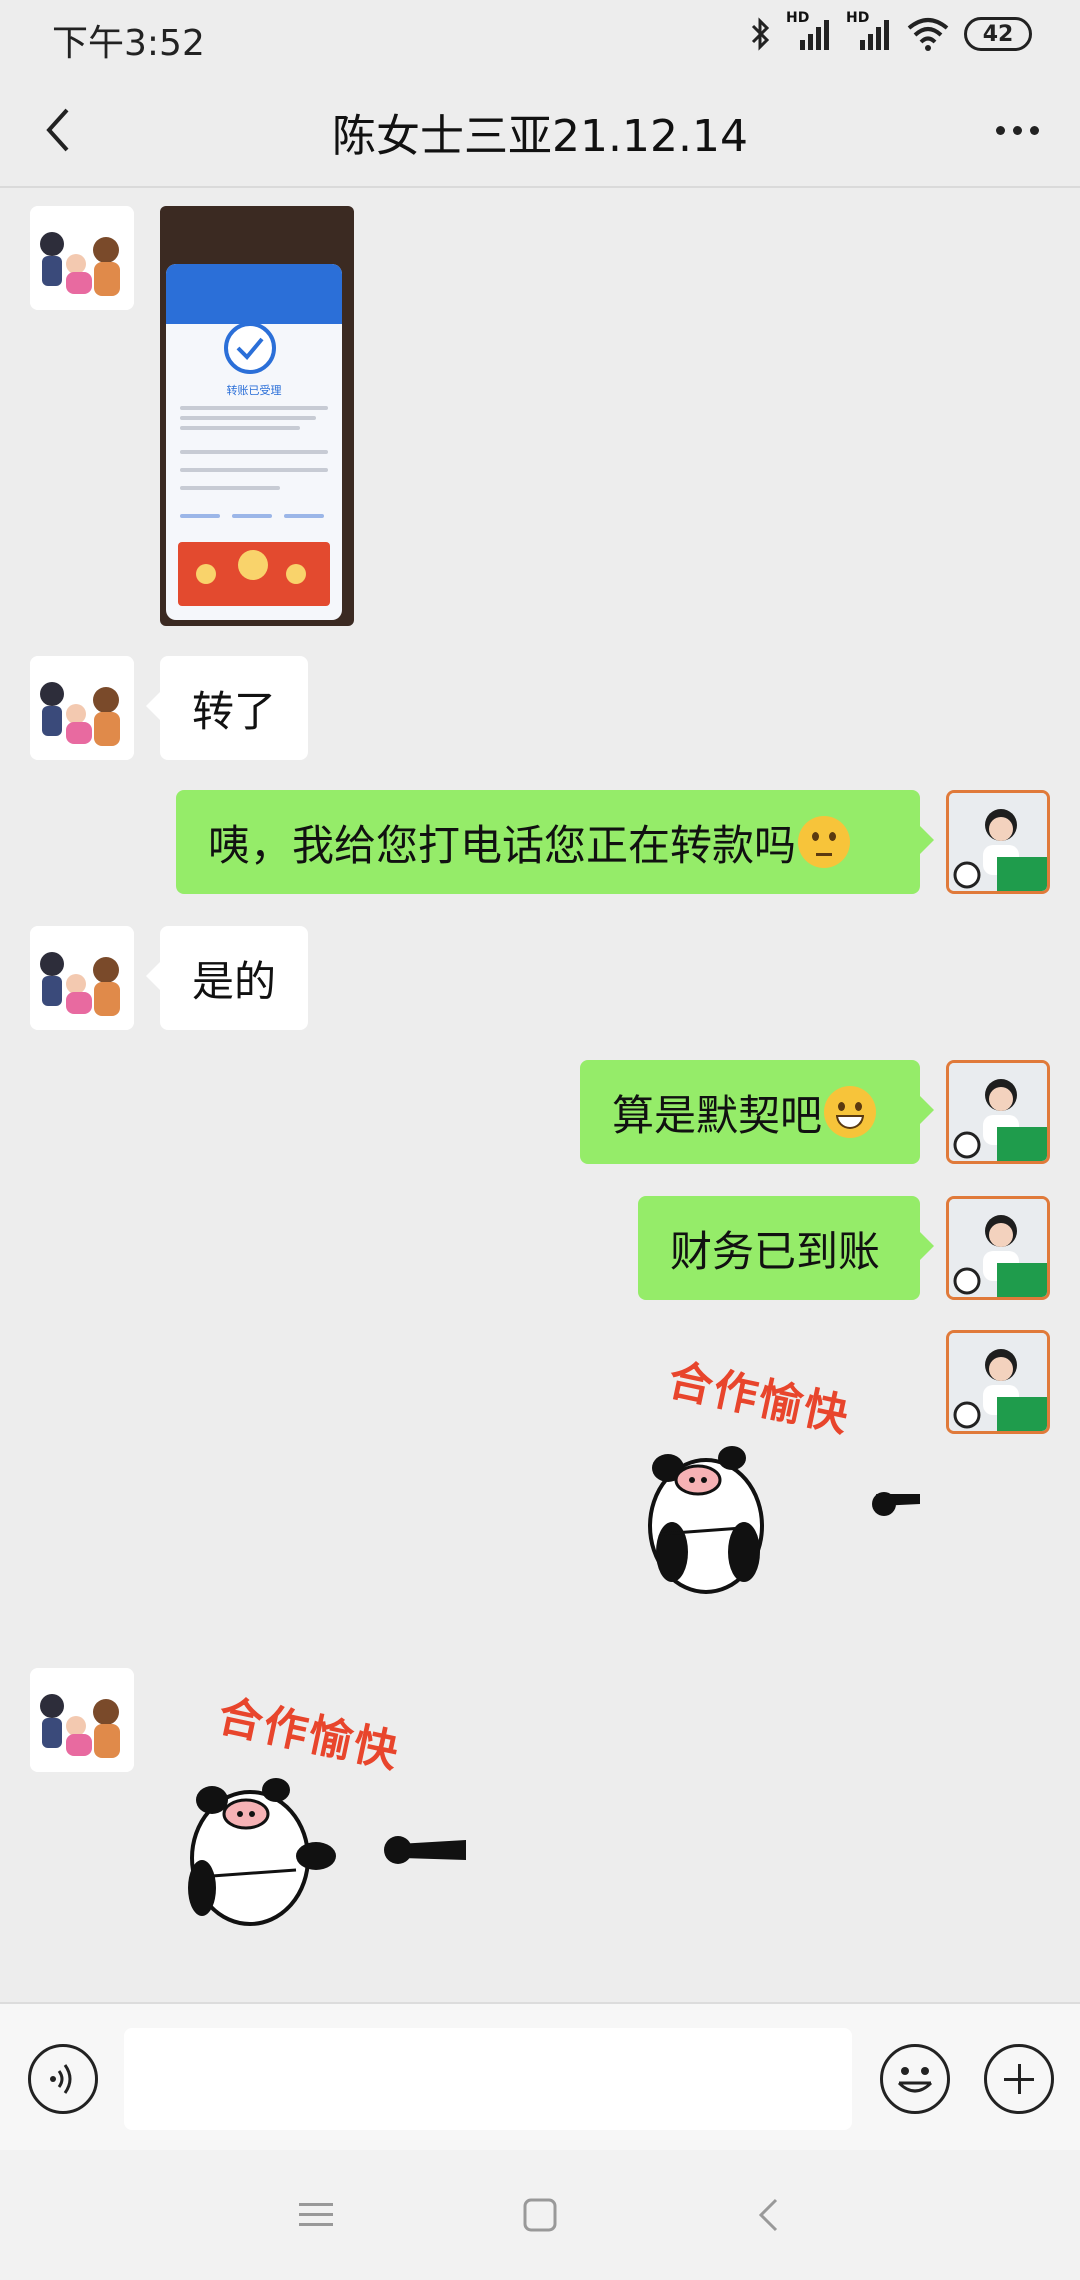 The width and height of the screenshot is (1080, 2280). Describe the element at coordinates (775, 1251) in the screenshot. I see `message-text: 财务已到账` at that location.